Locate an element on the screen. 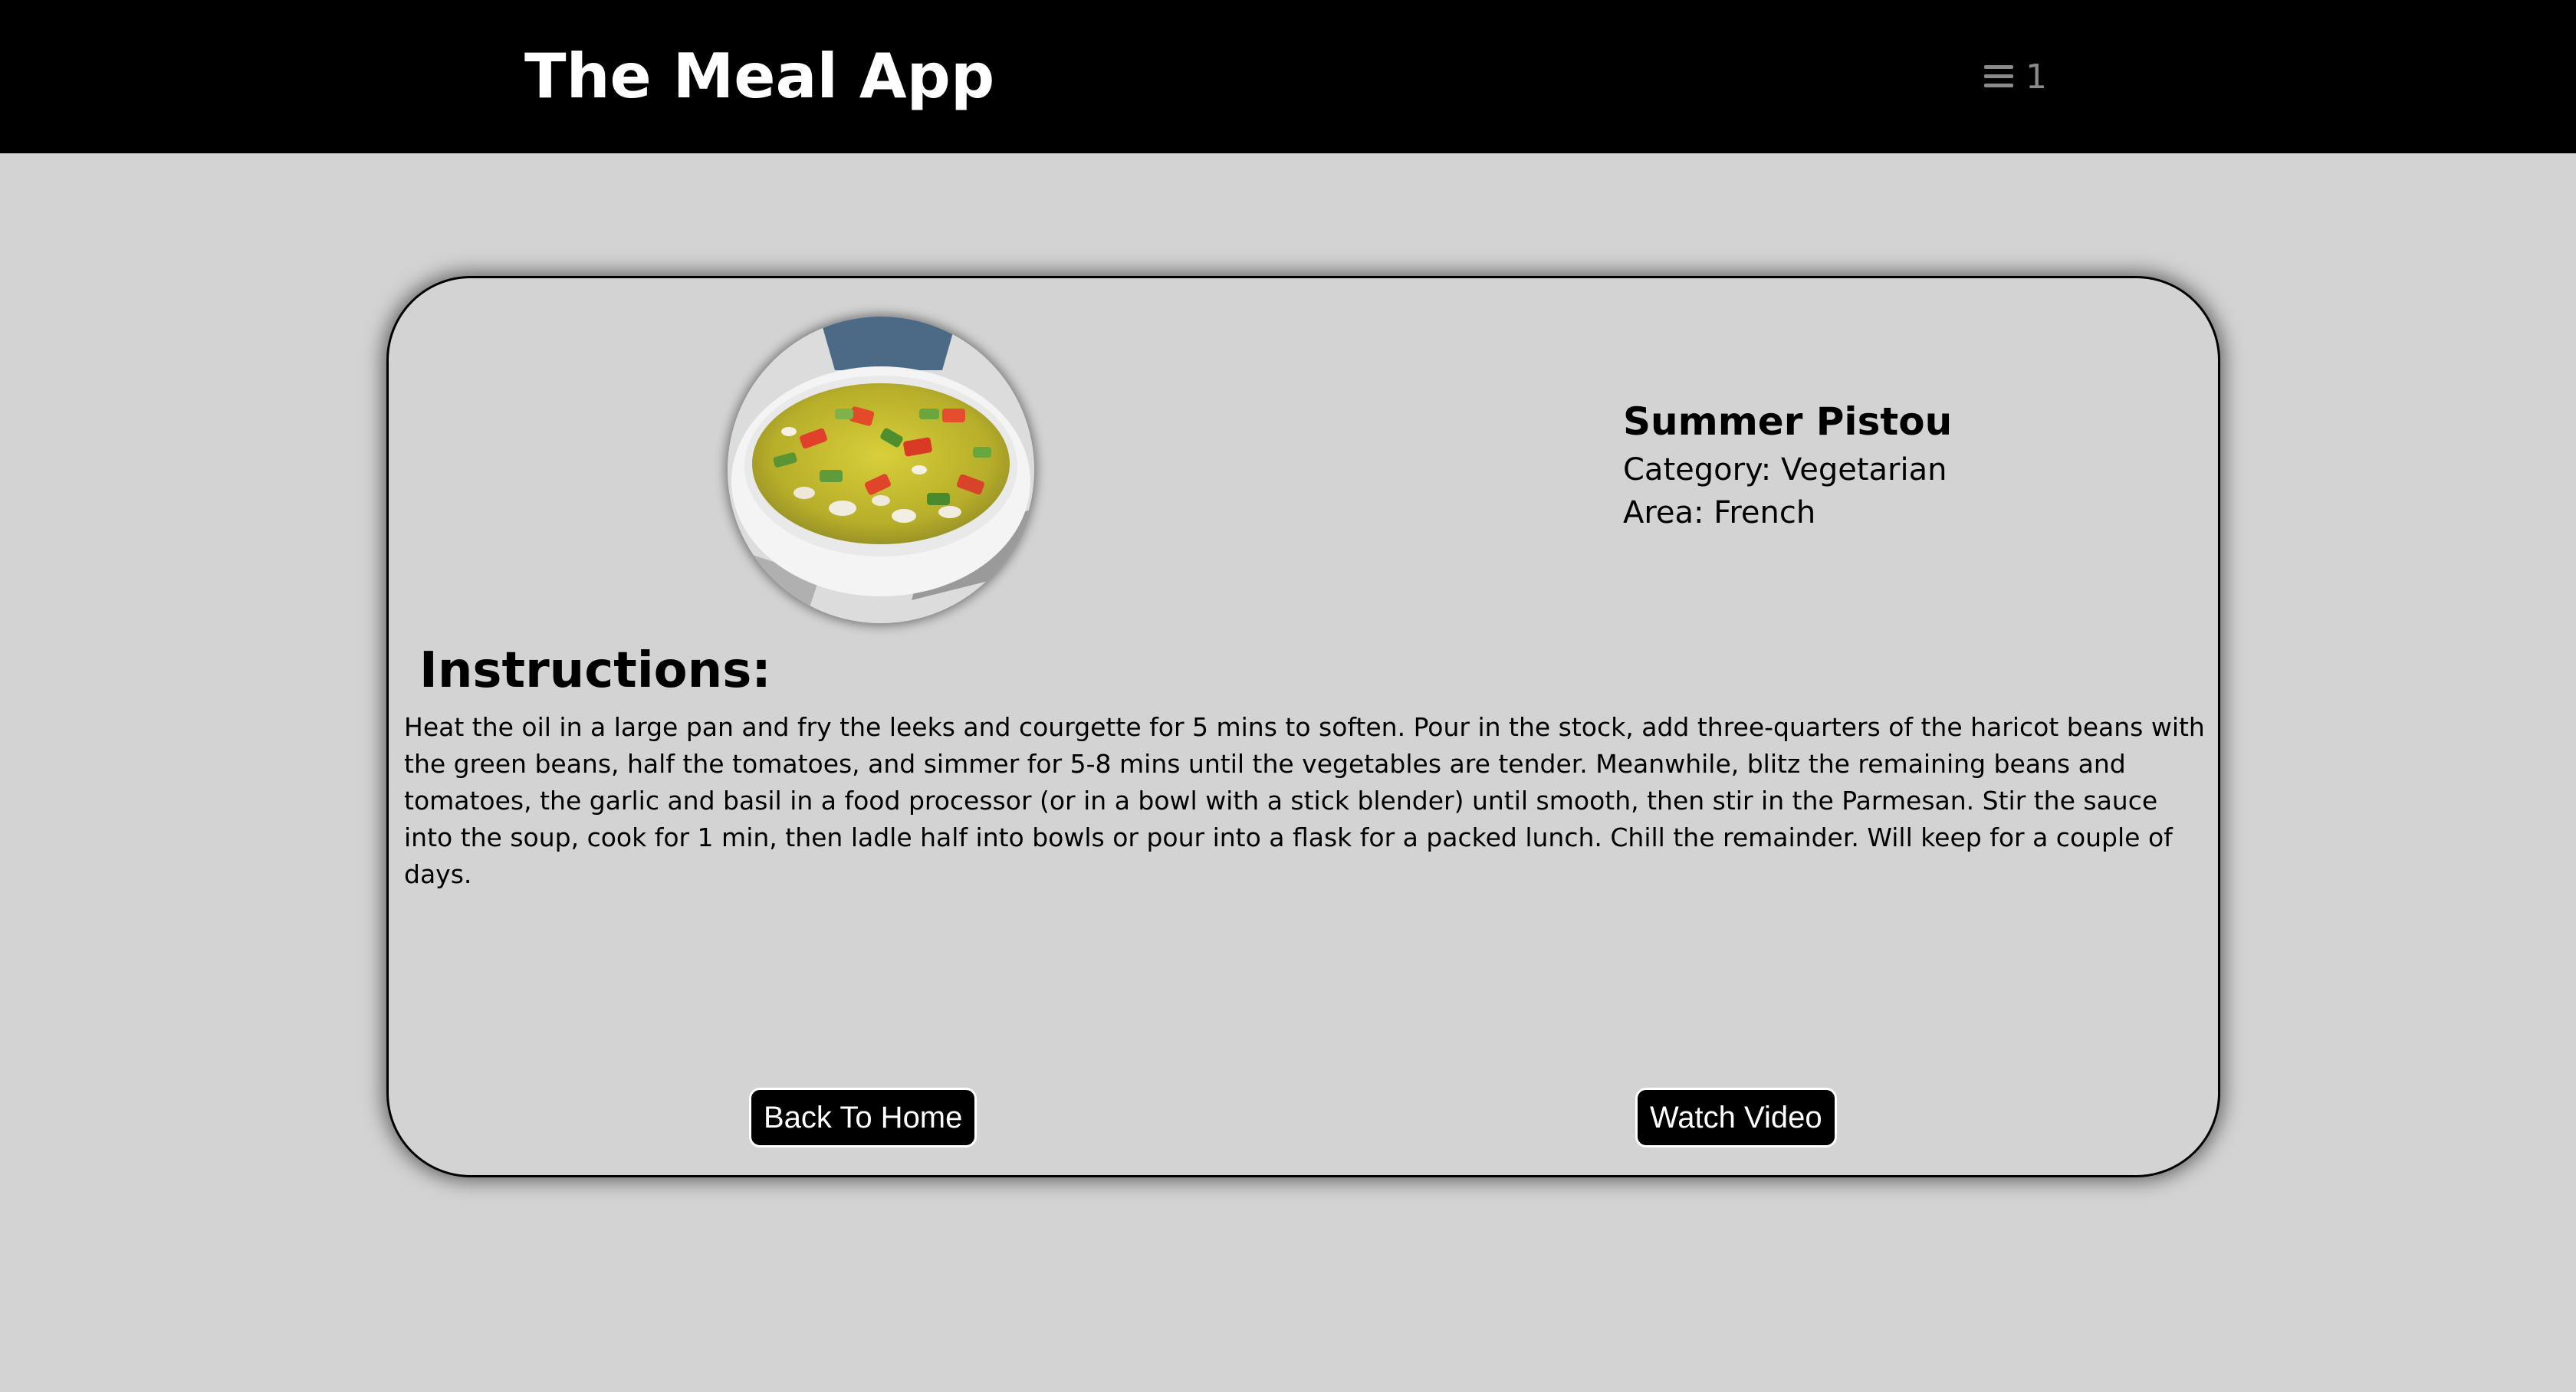 This screenshot has width=2576, height=1392. menu-icon is located at coordinates (1998, 76).